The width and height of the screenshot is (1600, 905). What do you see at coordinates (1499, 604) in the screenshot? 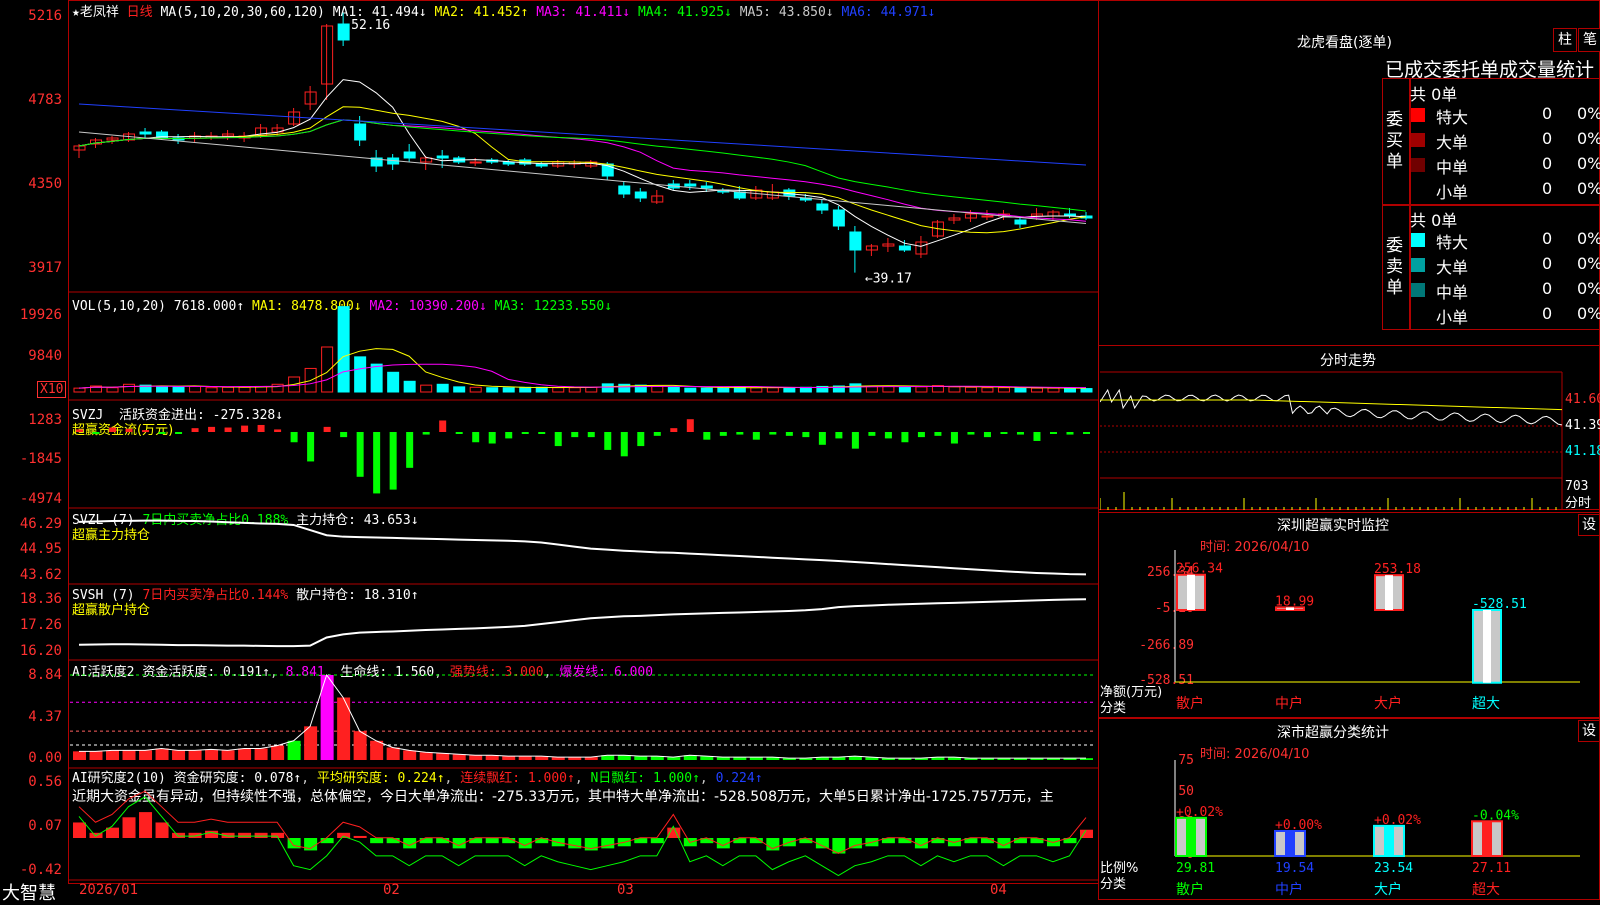
I see `sz-value-label: -528.51` at bounding box center [1499, 604].